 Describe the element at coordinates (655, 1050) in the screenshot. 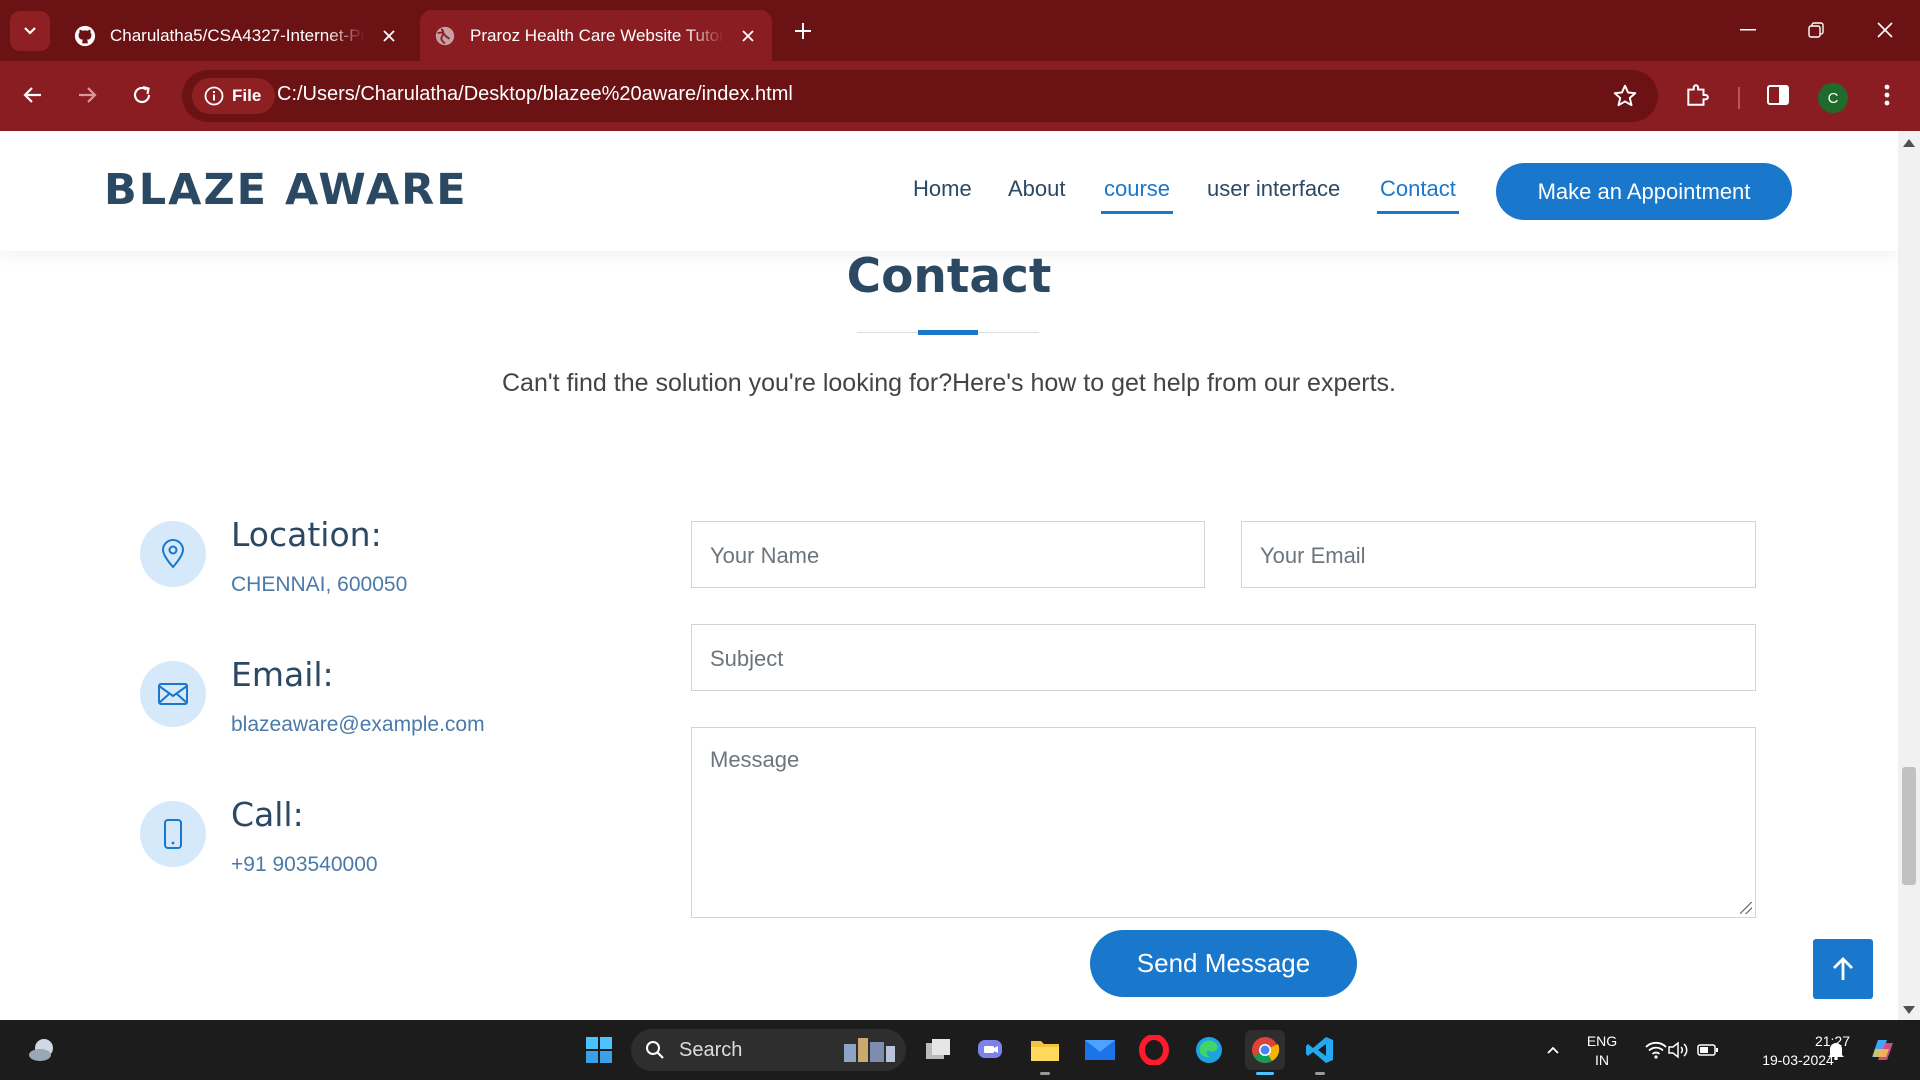

I see `search-icon` at that location.